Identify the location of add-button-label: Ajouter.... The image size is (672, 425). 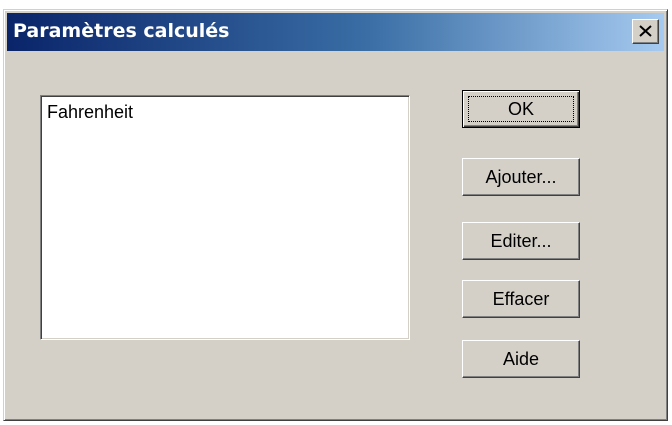
(521, 177).